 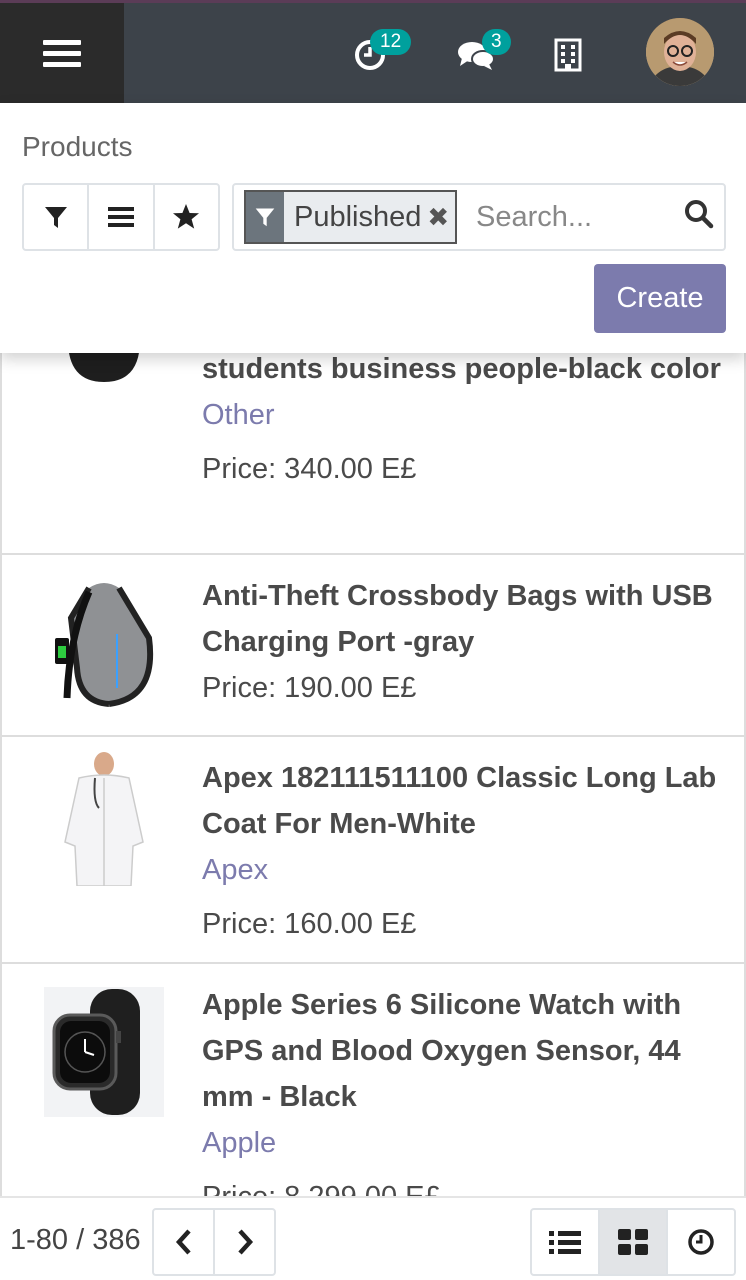 I want to click on activity-view-button, so click(x=701, y=1242).